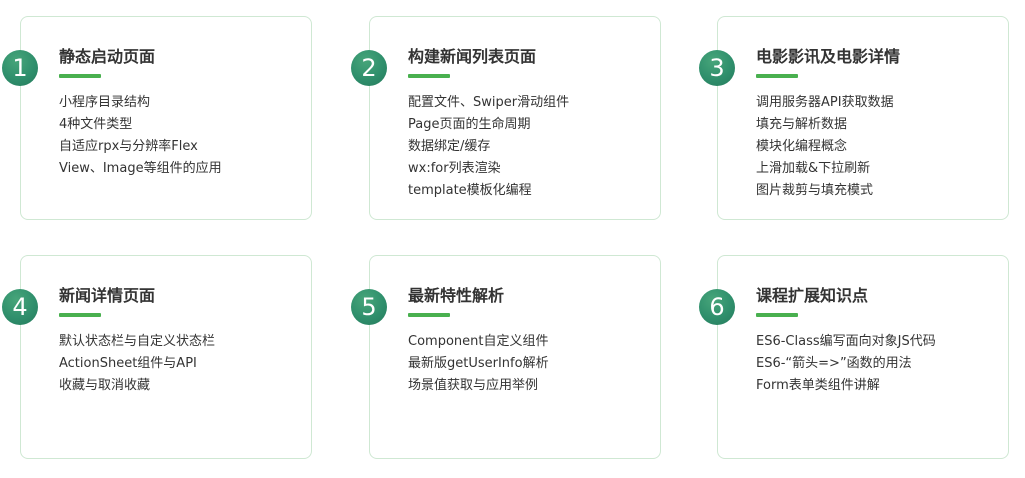  Describe the element at coordinates (812, 295) in the screenshot. I see `card-title: 课程扩展知识点` at that location.